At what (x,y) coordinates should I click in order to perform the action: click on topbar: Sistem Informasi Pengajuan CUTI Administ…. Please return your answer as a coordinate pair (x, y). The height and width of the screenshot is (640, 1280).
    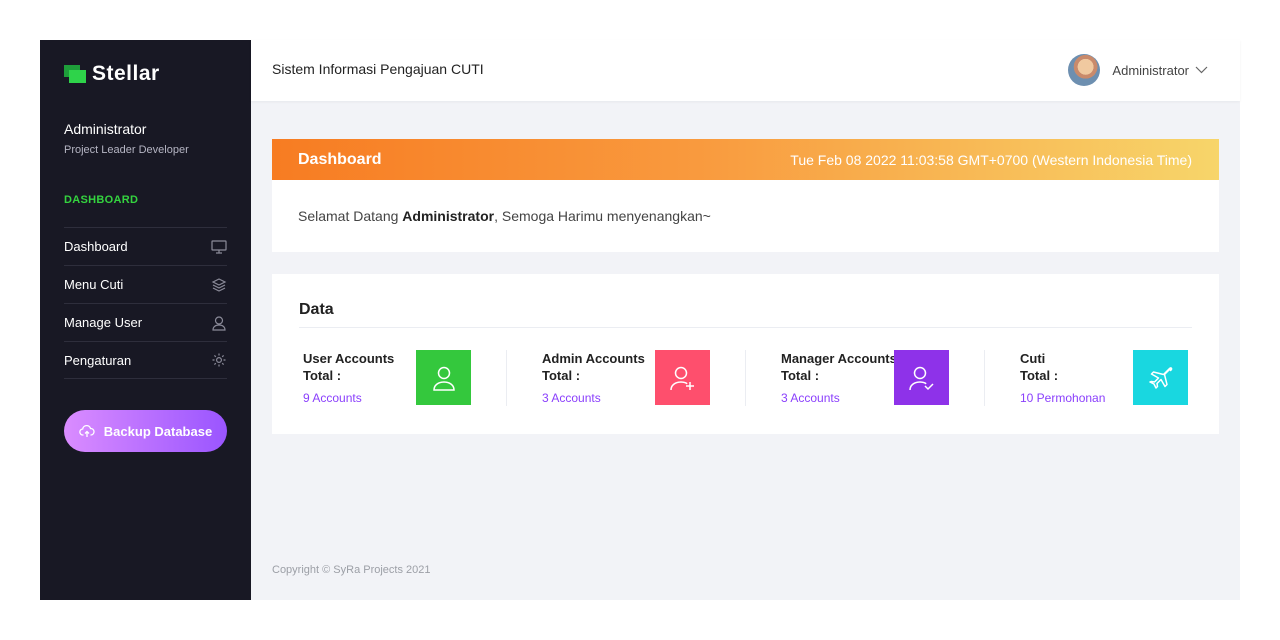
    Looking at the image, I should click on (745, 70).